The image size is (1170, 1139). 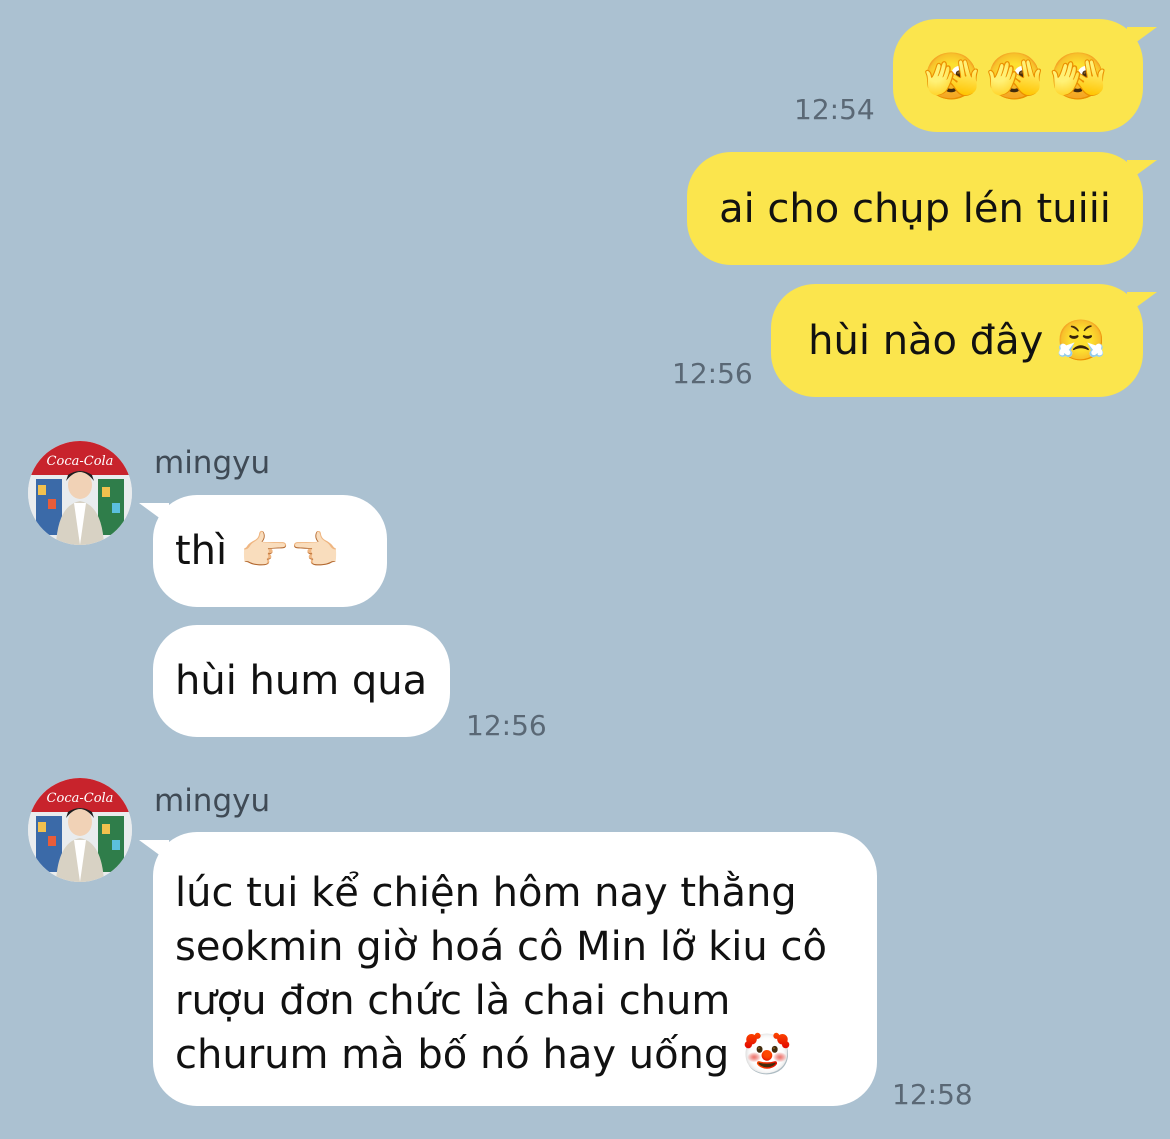 I want to click on outgoing-message-1: 🫣🫣🫣, so click(x=1025, y=75).